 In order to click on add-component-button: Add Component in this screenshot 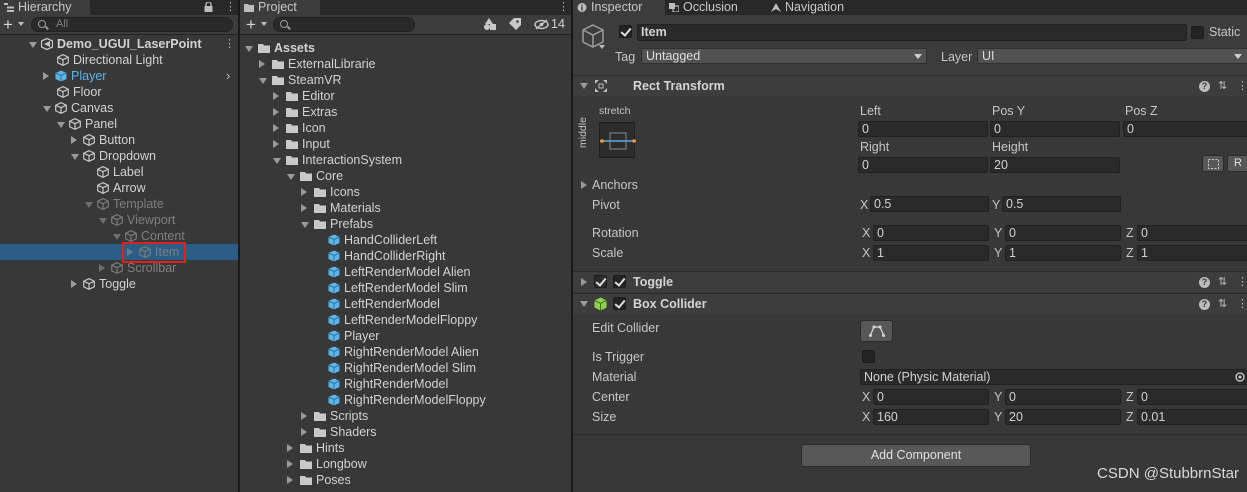, I will do `click(916, 455)`.